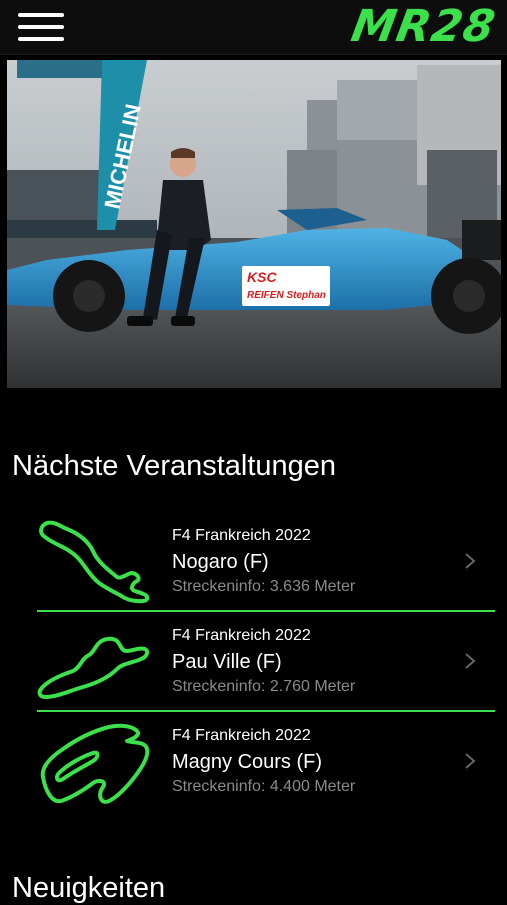  What do you see at coordinates (227, 662) in the screenshot?
I see `event-name: Pau Ville (F)` at bounding box center [227, 662].